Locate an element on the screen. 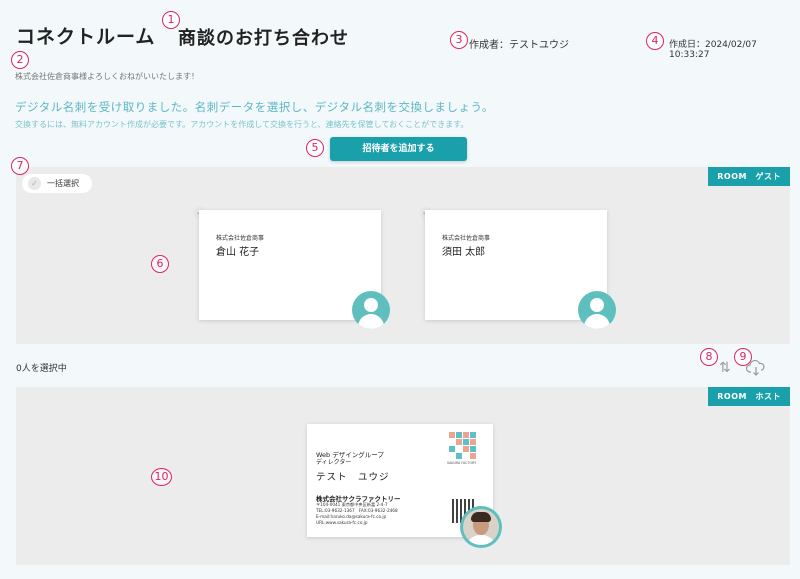 This screenshot has width=800, height=579. select-all-toggle: ✓ 一括選択 is located at coordinates (57, 183).